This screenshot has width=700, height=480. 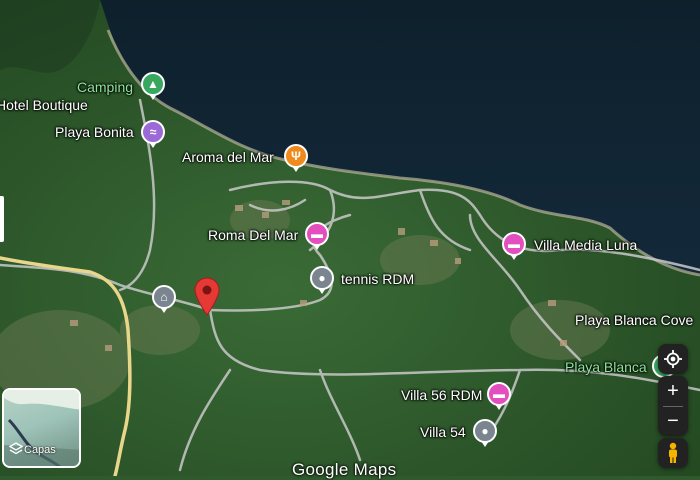 I want to click on layers-label: Capas, so click(x=40, y=450).